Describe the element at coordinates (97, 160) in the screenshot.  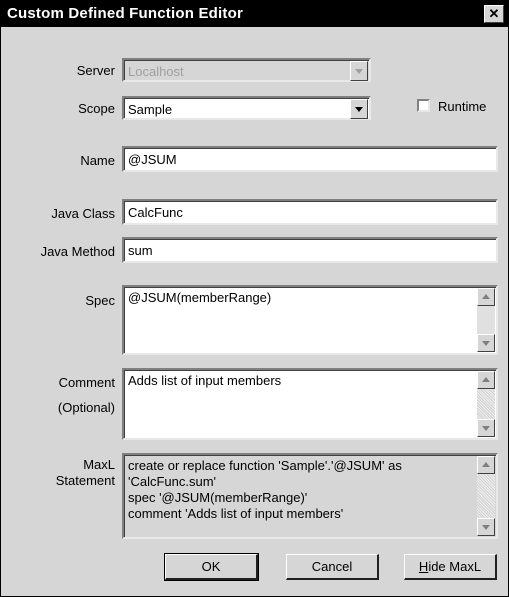
I see `name-label: Name` at that location.